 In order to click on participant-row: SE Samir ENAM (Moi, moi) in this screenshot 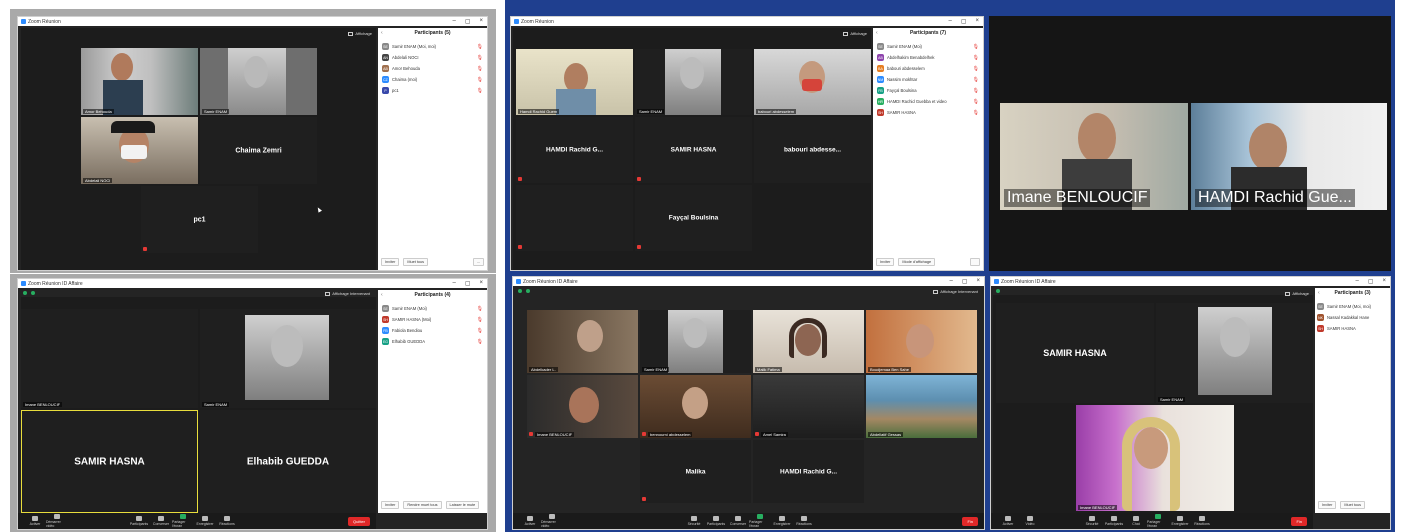, I will do `click(1352, 306)`.